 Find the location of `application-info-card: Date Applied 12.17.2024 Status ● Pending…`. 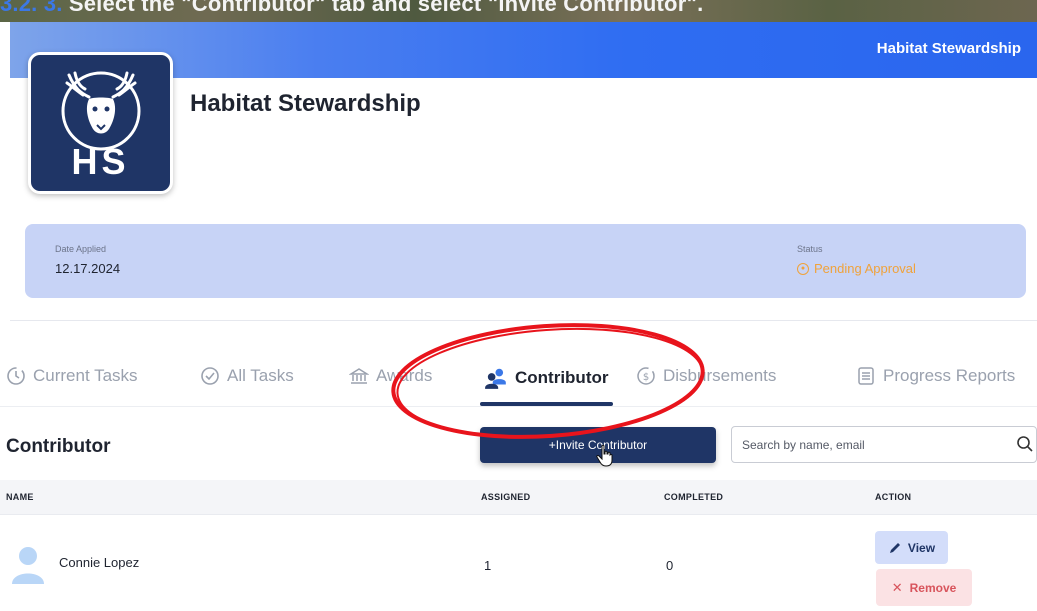

application-info-card: Date Applied 12.17.2024 Status ● Pending… is located at coordinates (525, 261).